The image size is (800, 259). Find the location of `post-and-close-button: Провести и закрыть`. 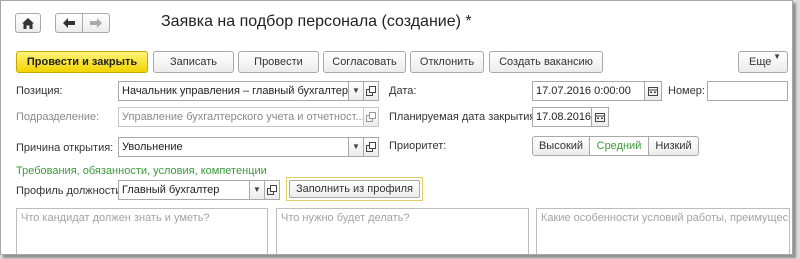

post-and-close-button: Провести и закрыть is located at coordinates (82, 62).